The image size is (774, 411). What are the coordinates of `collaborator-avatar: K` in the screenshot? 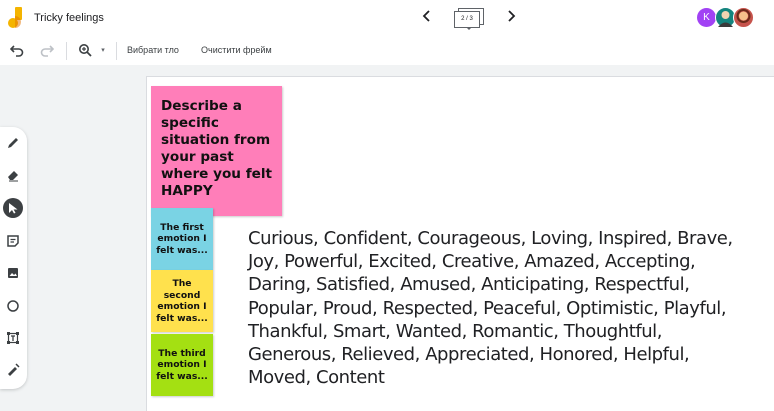 It's located at (706, 17).